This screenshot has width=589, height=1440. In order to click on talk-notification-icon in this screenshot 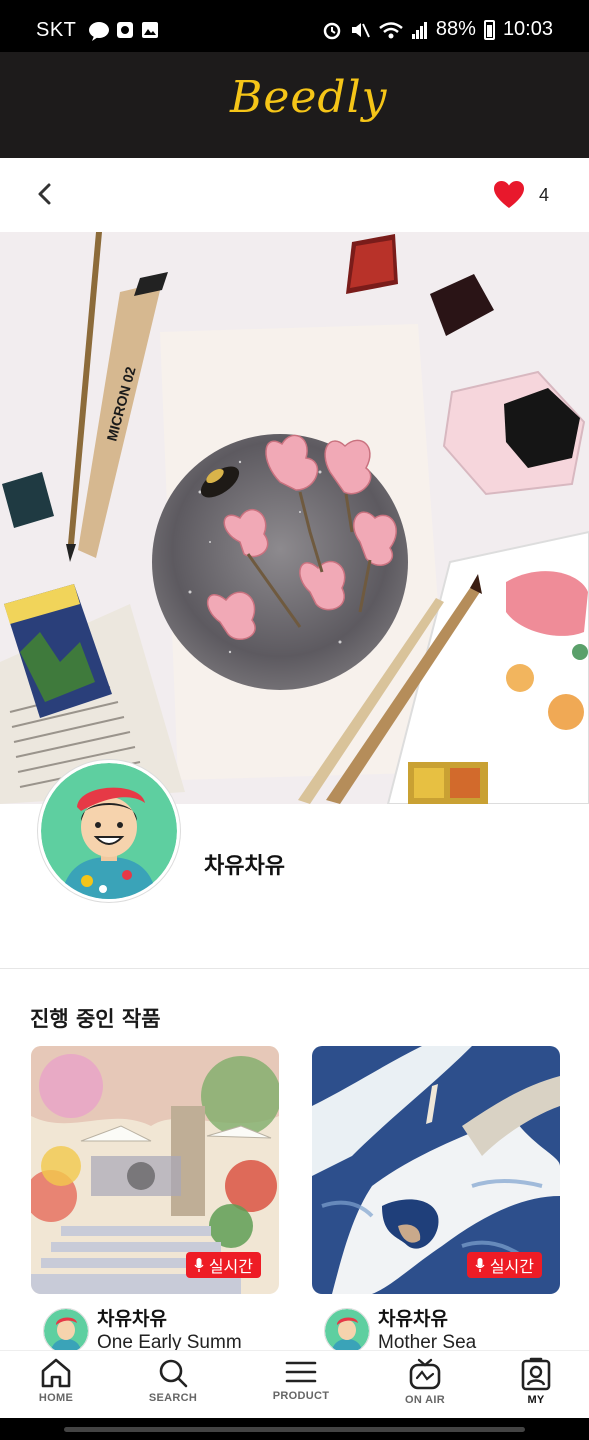, I will do `click(99, 31)`.